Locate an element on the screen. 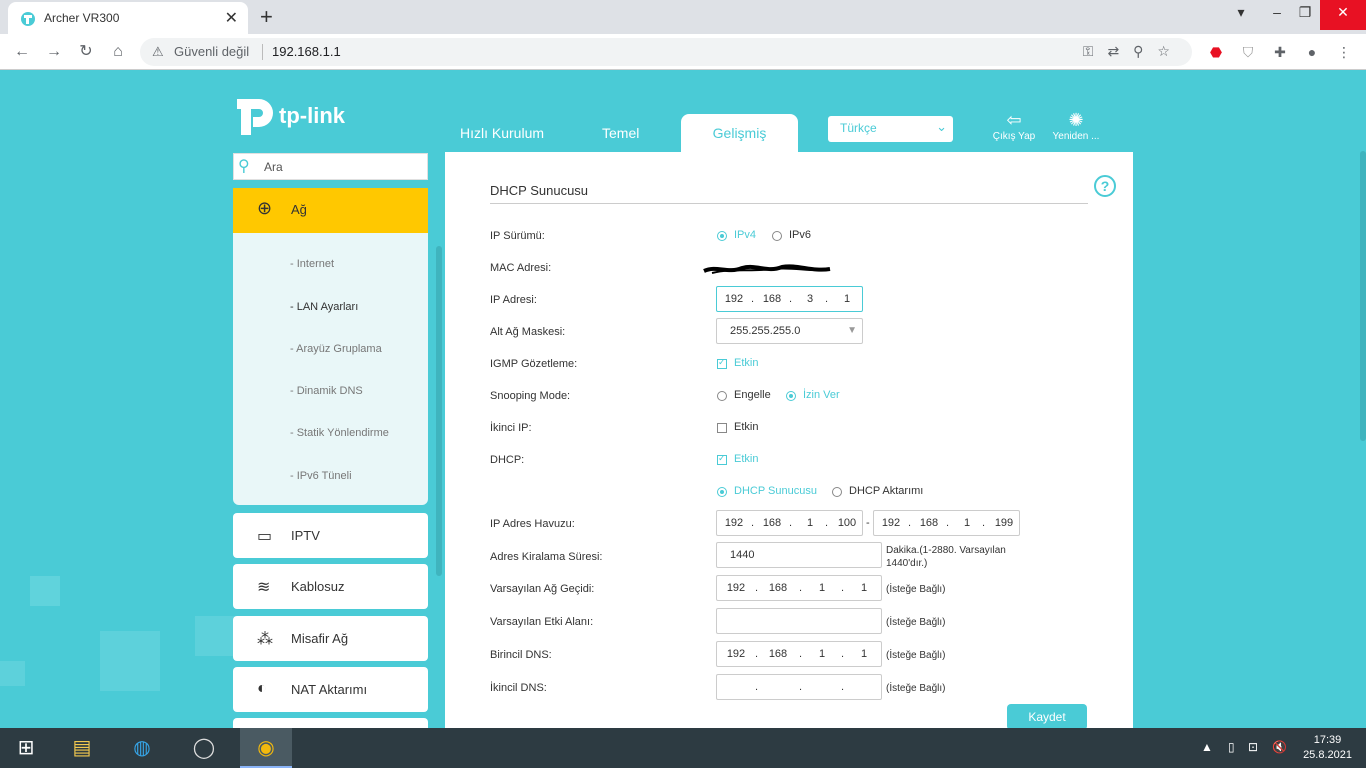  tab-close-icon: ✕ is located at coordinates (231, 18).